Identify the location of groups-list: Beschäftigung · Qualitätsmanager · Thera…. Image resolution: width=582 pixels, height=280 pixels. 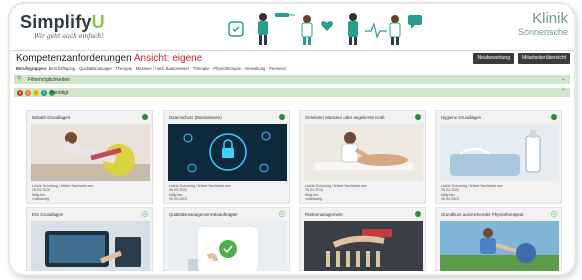
(167, 68).